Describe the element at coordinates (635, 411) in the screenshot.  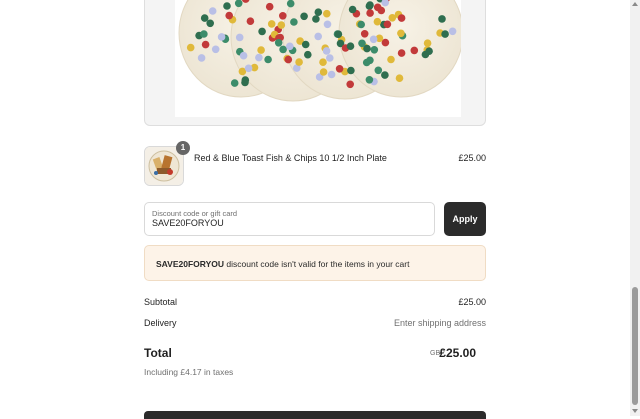
I see `scroll-down-arrow-icon` at that location.